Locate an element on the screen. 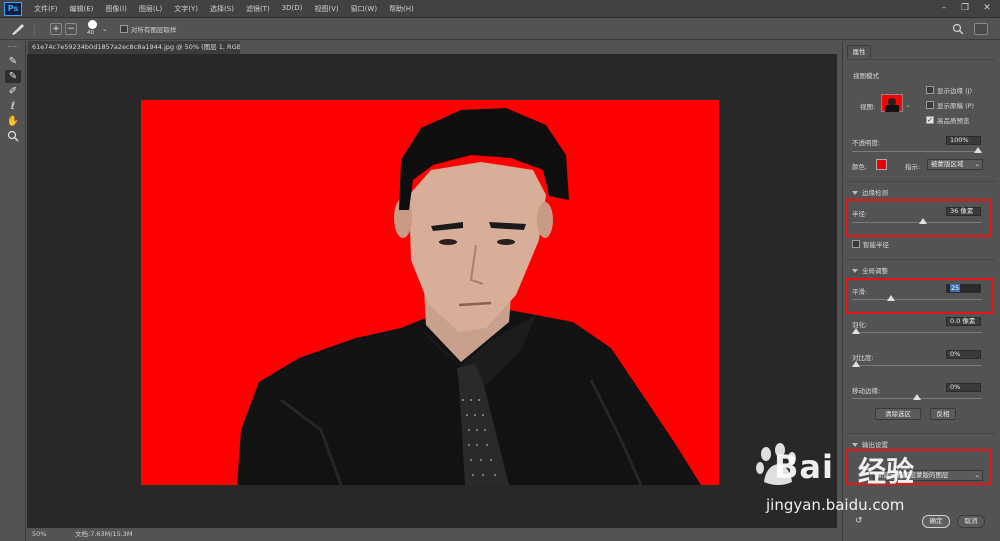 Image resolution: width=1000 pixels, height=541 pixels. view-label: 视图: is located at coordinates (868, 107).